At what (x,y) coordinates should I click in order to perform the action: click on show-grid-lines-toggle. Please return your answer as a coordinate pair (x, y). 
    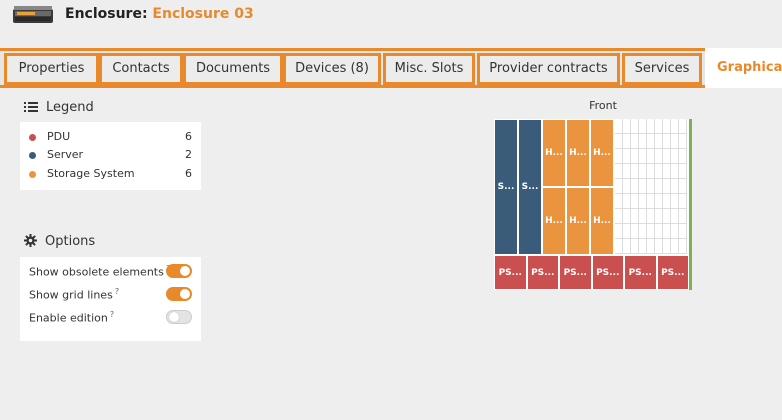
    Looking at the image, I should click on (179, 294).